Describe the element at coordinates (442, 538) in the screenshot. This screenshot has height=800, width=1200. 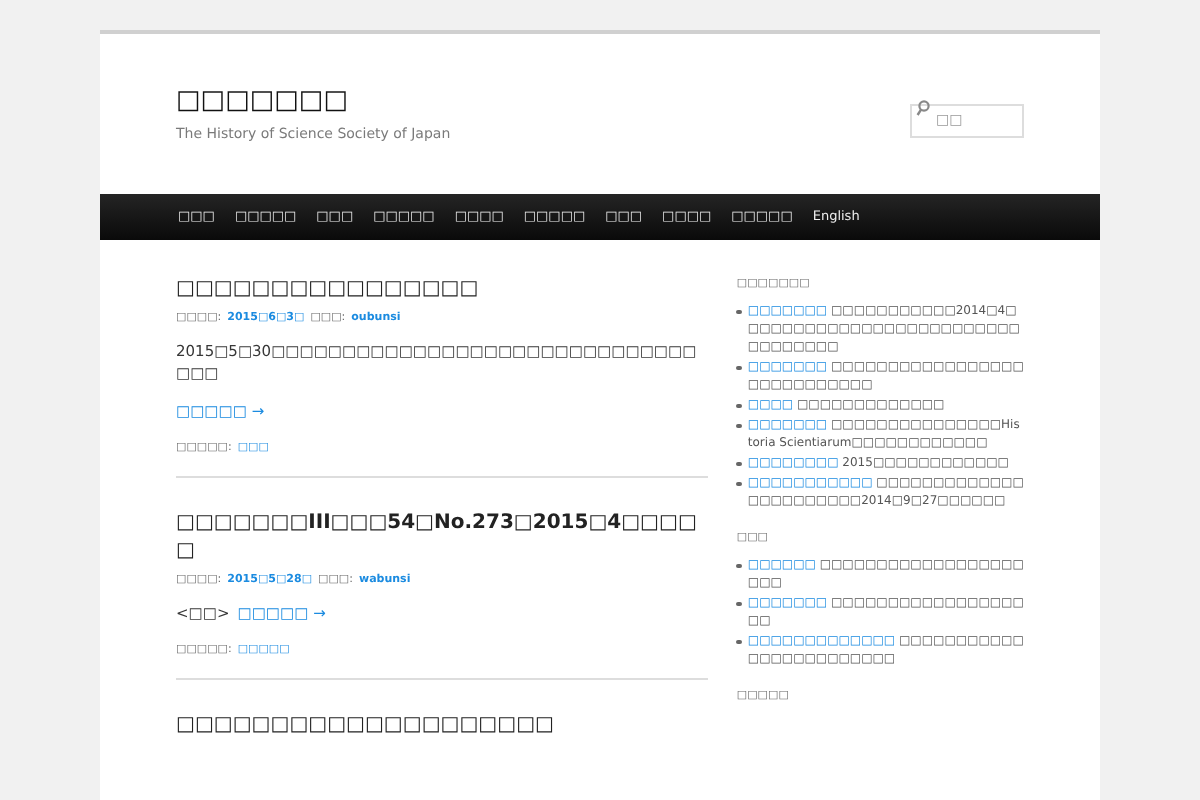
I see `post-title: □□□□□□□III□□□54□No.273□2015□4□□□□□` at that location.